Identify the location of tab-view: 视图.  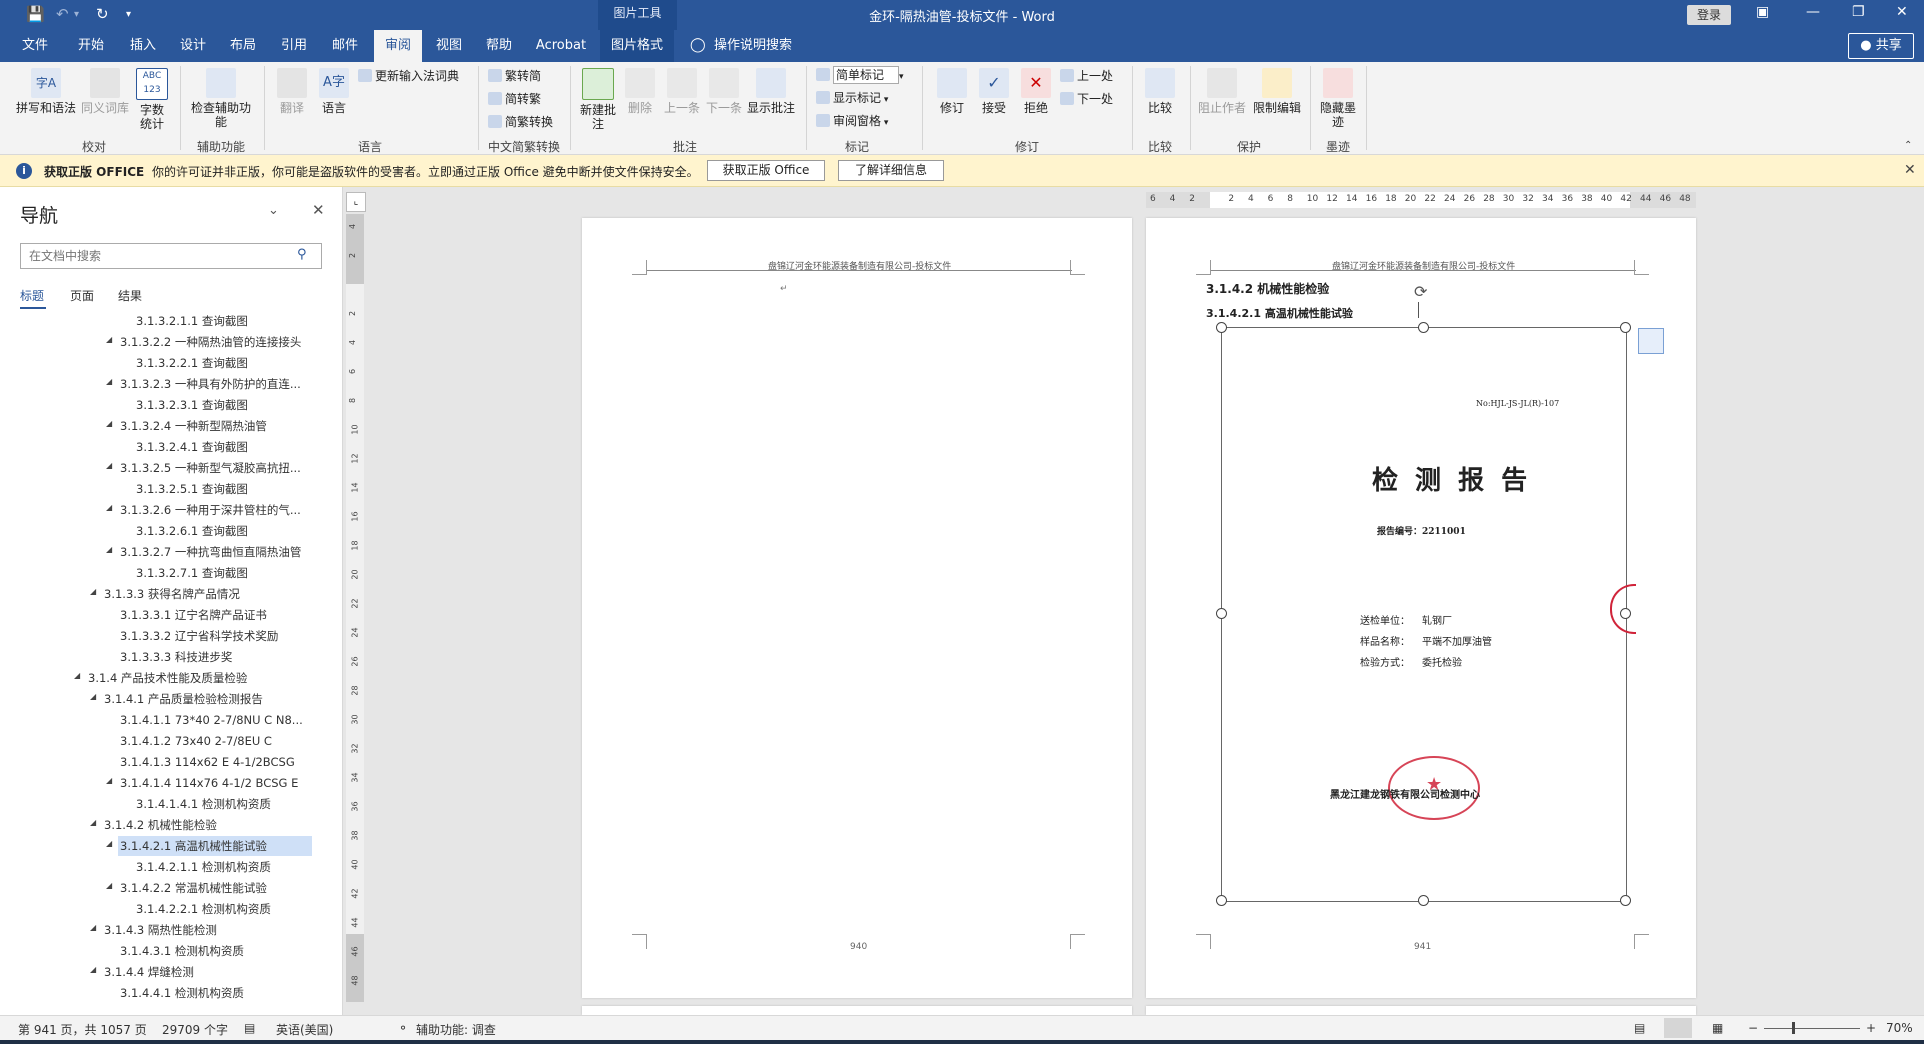
(449, 46).